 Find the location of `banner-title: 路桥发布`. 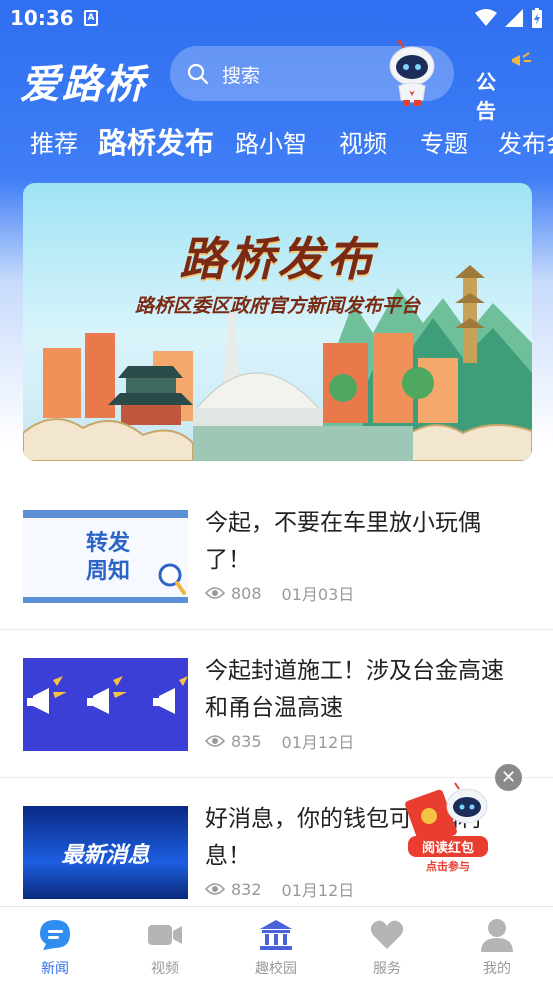

banner-title: 路桥发布 is located at coordinates (277, 259).